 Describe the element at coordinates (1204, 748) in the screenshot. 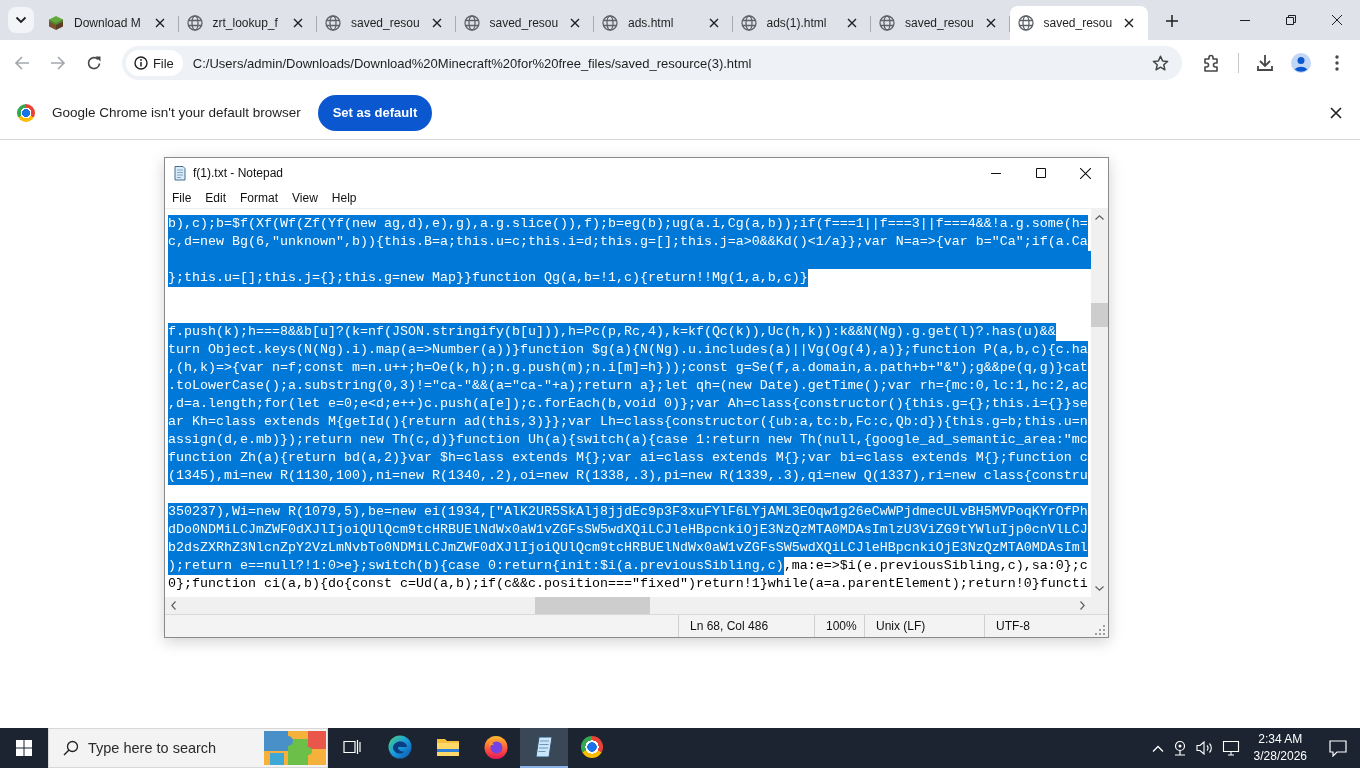

I see `volume-icon` at that location.